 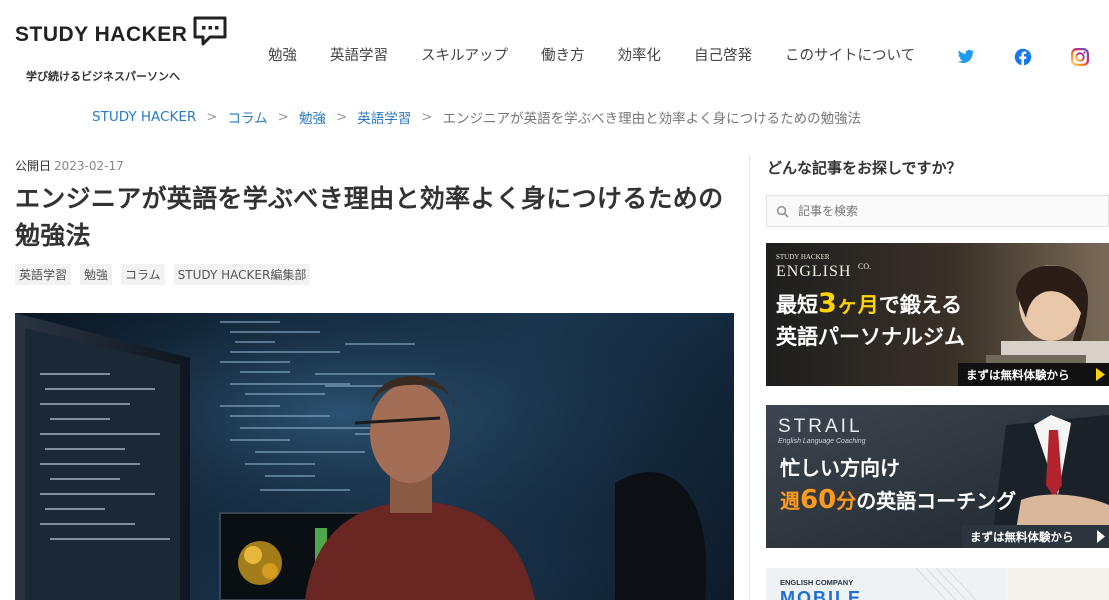 What do you see at coordinates (920, 305) in the screenshot?
I see `banner1-line1-d: で鍛える` at bounding box center [920, 305].